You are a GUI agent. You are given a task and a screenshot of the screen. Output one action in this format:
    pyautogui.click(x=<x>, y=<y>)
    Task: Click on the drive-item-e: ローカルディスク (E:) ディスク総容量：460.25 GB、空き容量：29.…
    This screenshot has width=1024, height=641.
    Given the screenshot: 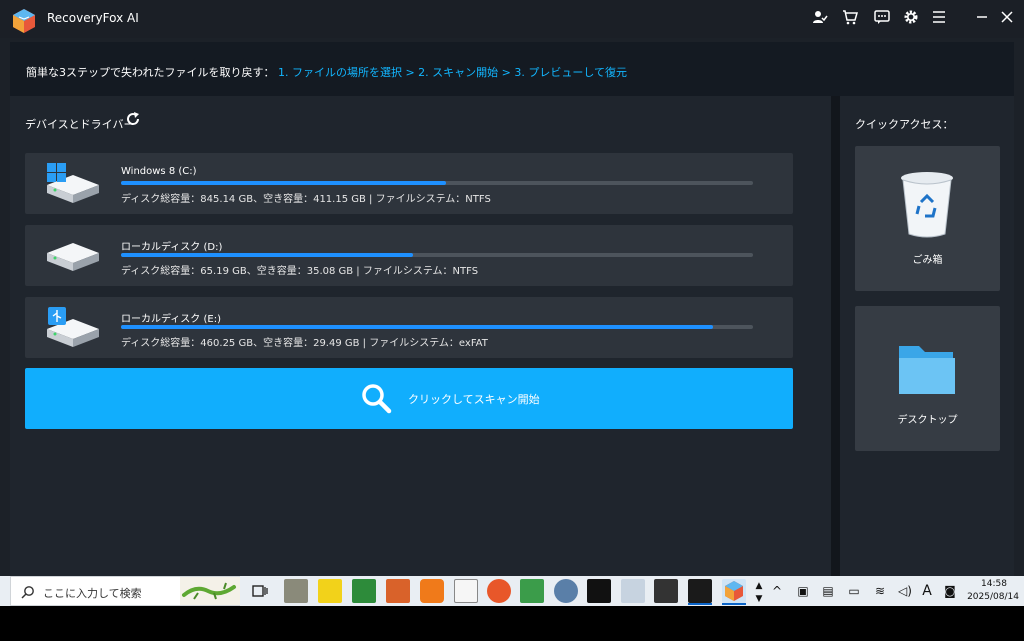 What is the action you would take?
    pyautogui.click(x=409, y=327)
    